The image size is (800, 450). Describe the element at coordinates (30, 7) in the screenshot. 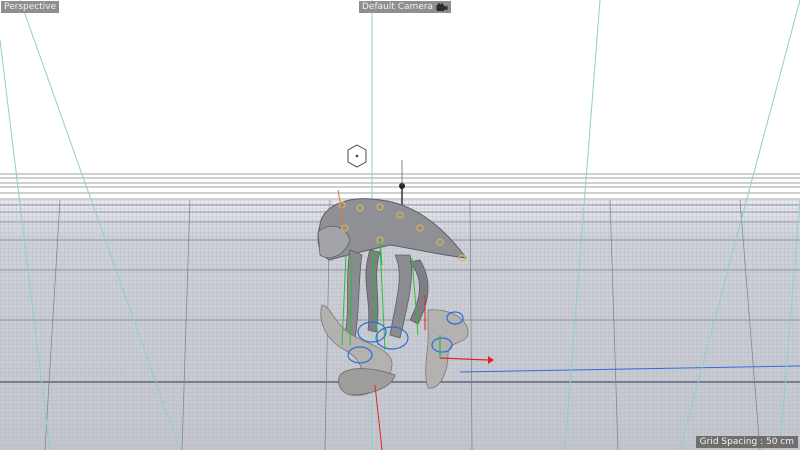

I see `view-mode-label: Perspective` at that location.